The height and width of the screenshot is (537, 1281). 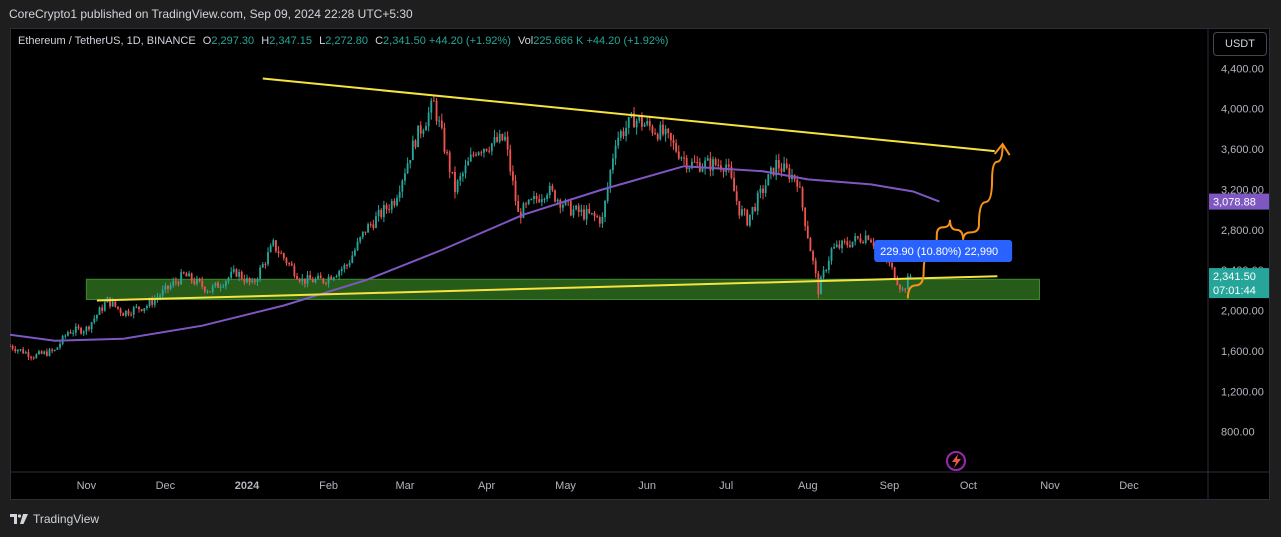 What do you see at coordinates (558, 41) in the screenshot?
I see `volume-value: 225.666 K` at bounding box center [558, 41].